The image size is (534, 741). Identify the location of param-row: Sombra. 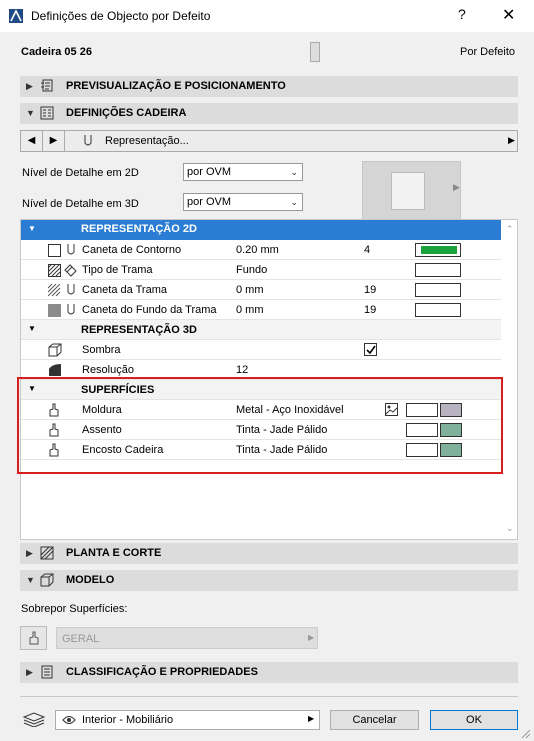
(261, 350).